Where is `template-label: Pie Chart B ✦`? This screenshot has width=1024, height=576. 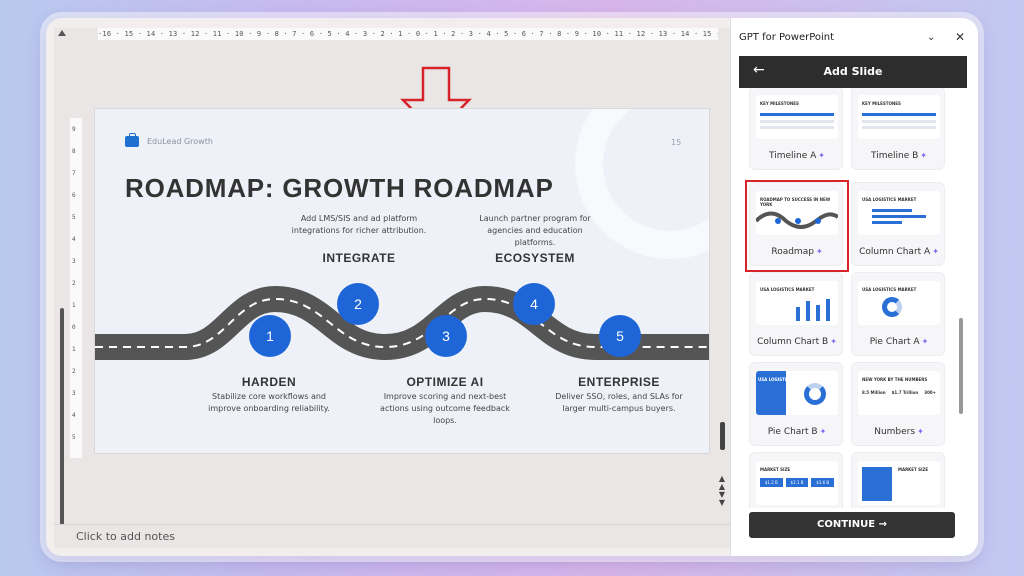
template-label: Pie Chart B ✦ is located at coordinates (797, 432).